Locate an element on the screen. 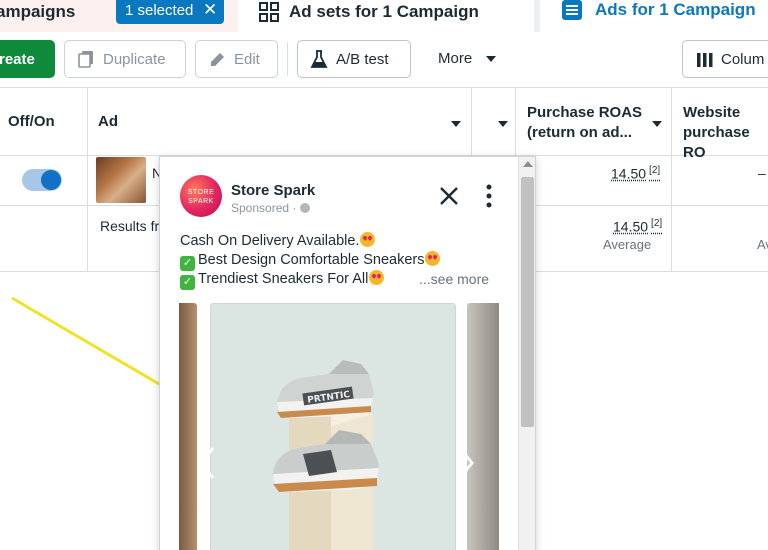 This screenshot has width=768, height=550. summary-roas-value: 14.50 [2] is located at coordinates (637, 226).